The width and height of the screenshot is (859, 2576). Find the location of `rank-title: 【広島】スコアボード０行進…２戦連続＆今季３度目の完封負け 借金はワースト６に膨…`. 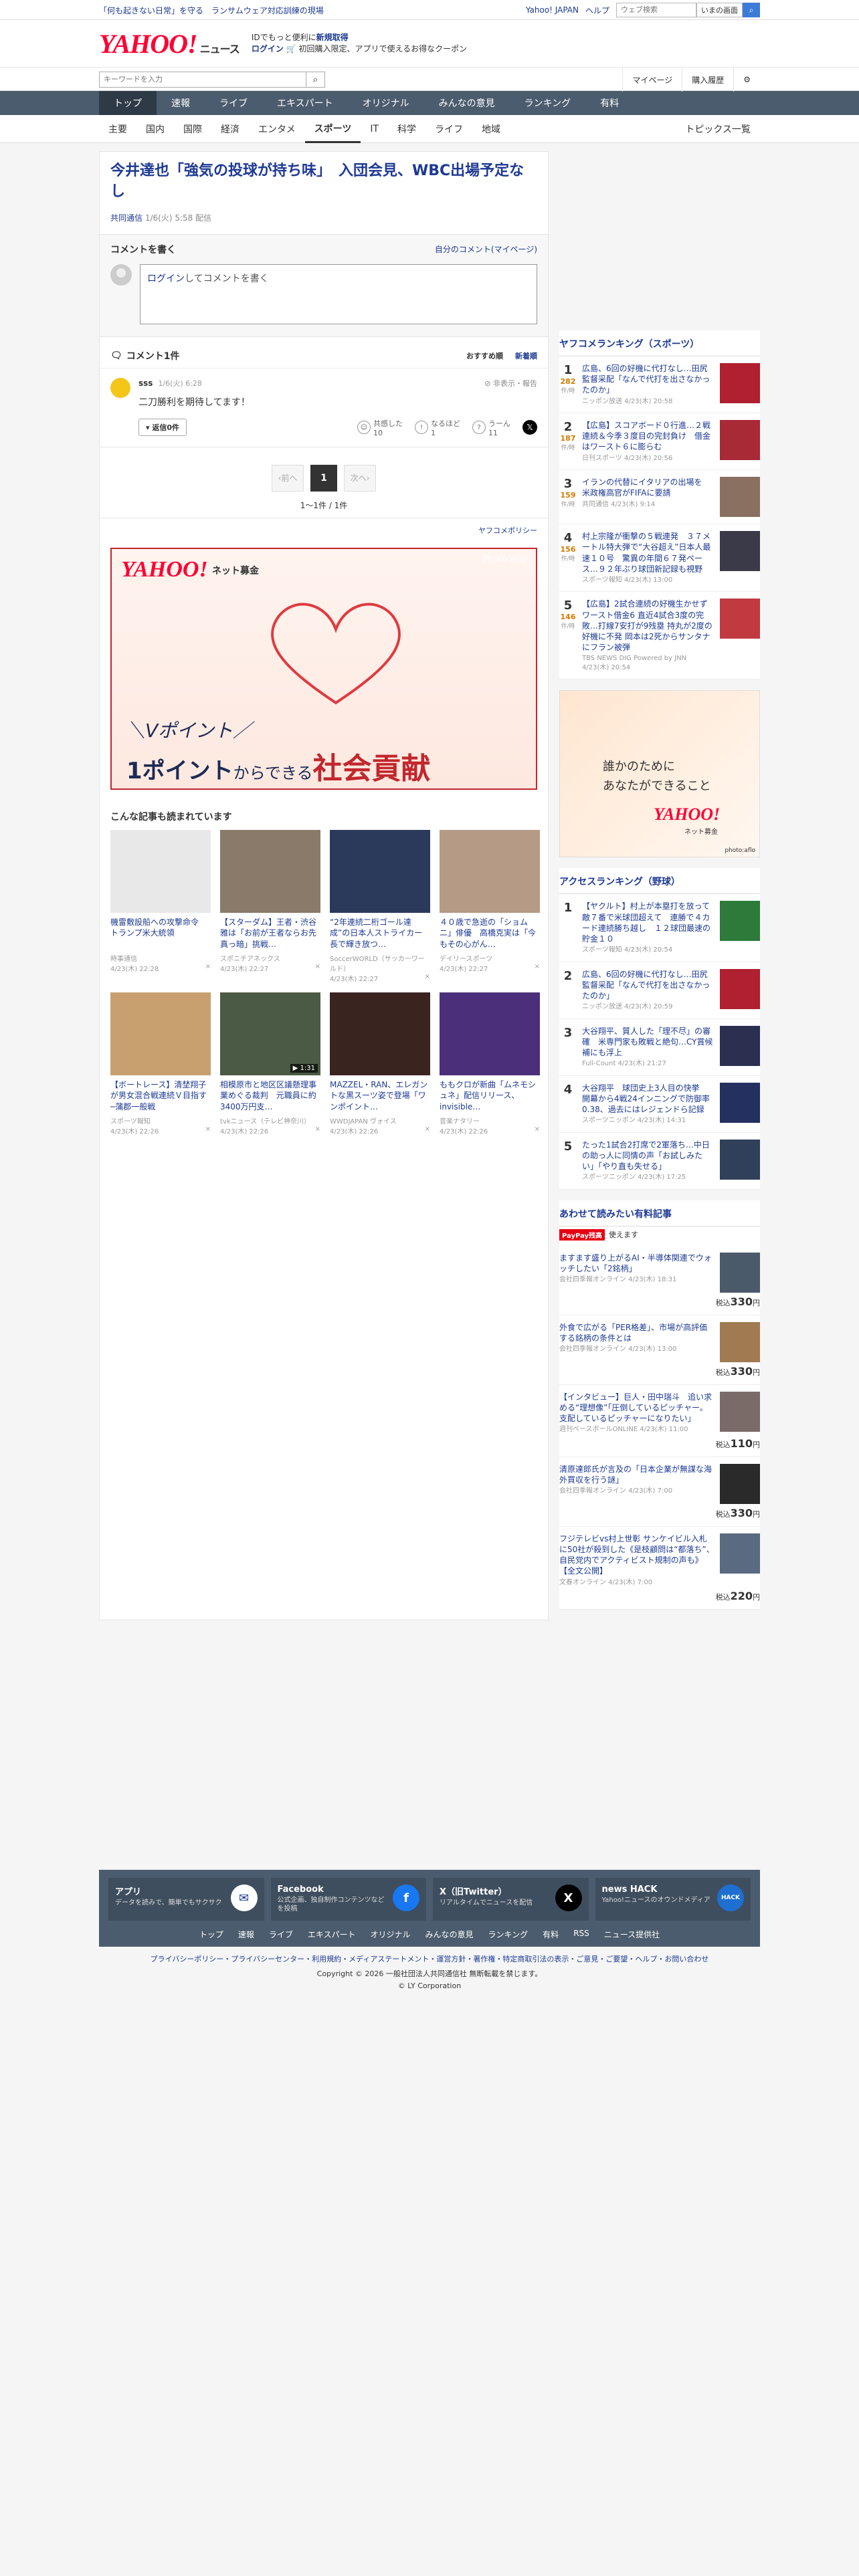

rank-title: 【広島】スコアボード０行進…２戦連続＆今季３度目の完封負け 借金はワースト６に膨… is located at coordinates (646, 436).